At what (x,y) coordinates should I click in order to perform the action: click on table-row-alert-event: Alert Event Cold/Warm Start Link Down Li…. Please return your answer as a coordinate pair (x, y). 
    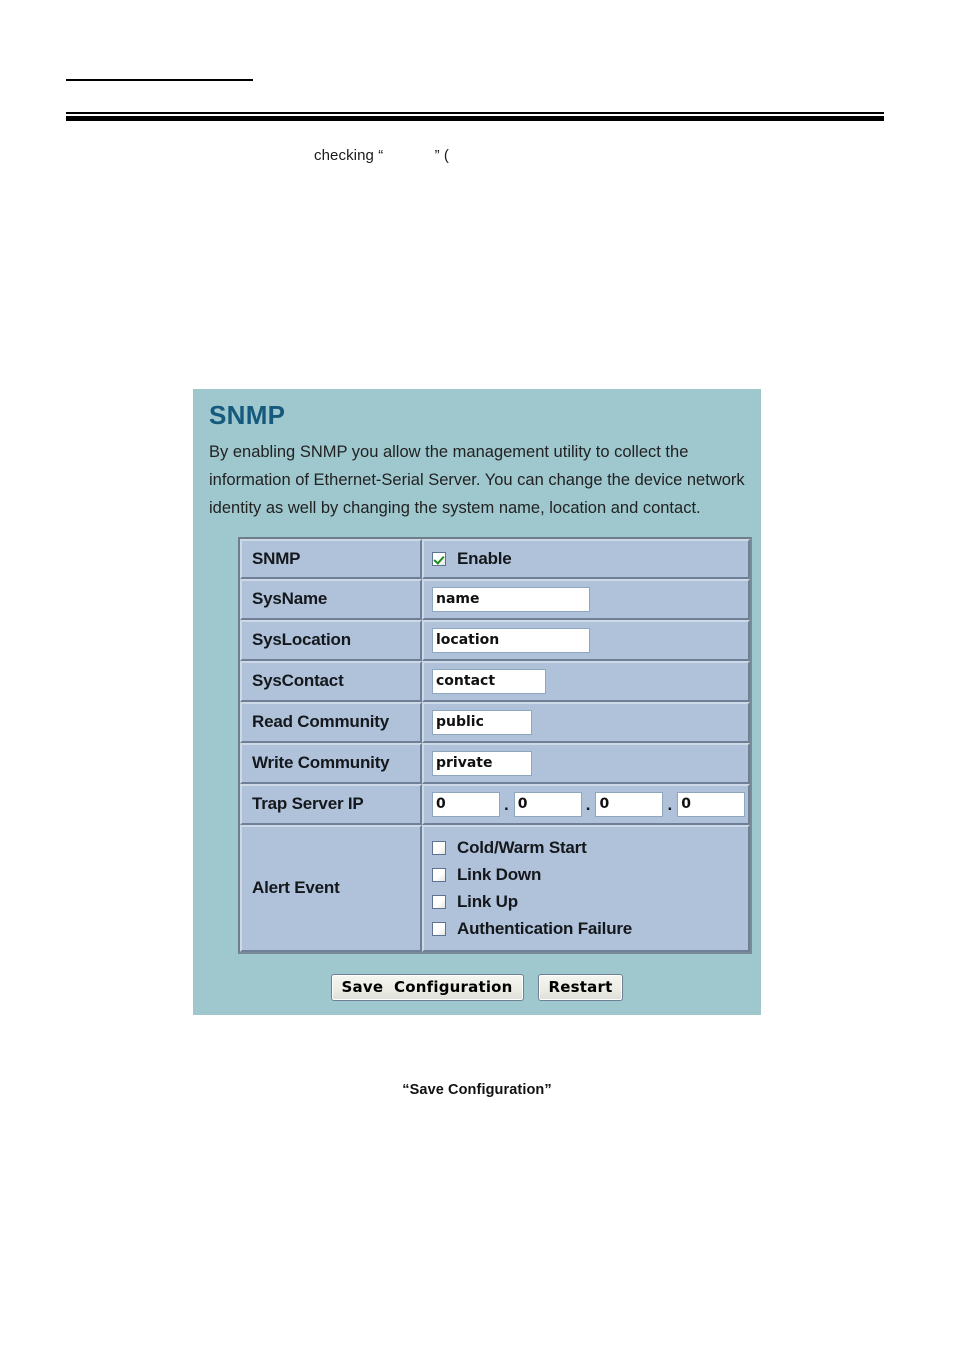
    Looking at the image, I should click on (495, 888).